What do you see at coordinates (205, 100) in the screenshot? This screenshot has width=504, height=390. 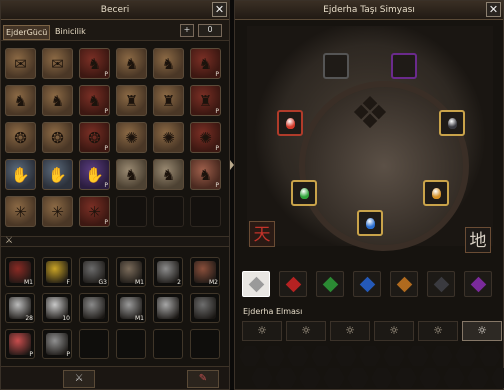 I see `skill-slot: ♜ P` at bounding box center [205, 100].